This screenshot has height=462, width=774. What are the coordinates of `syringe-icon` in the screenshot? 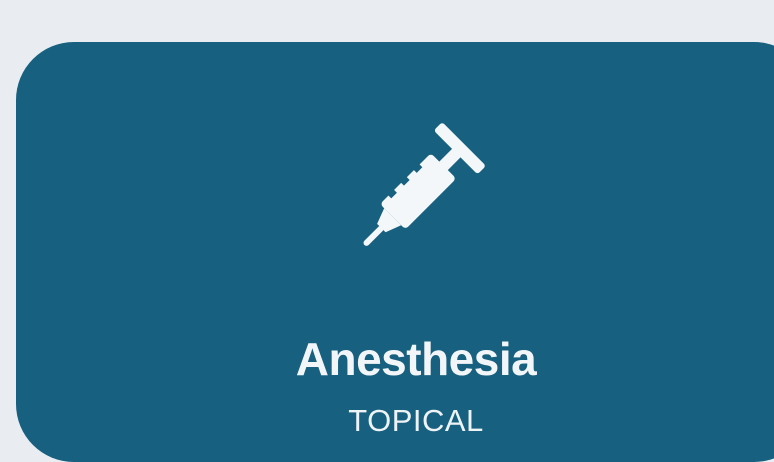 It's located at (416, 192).